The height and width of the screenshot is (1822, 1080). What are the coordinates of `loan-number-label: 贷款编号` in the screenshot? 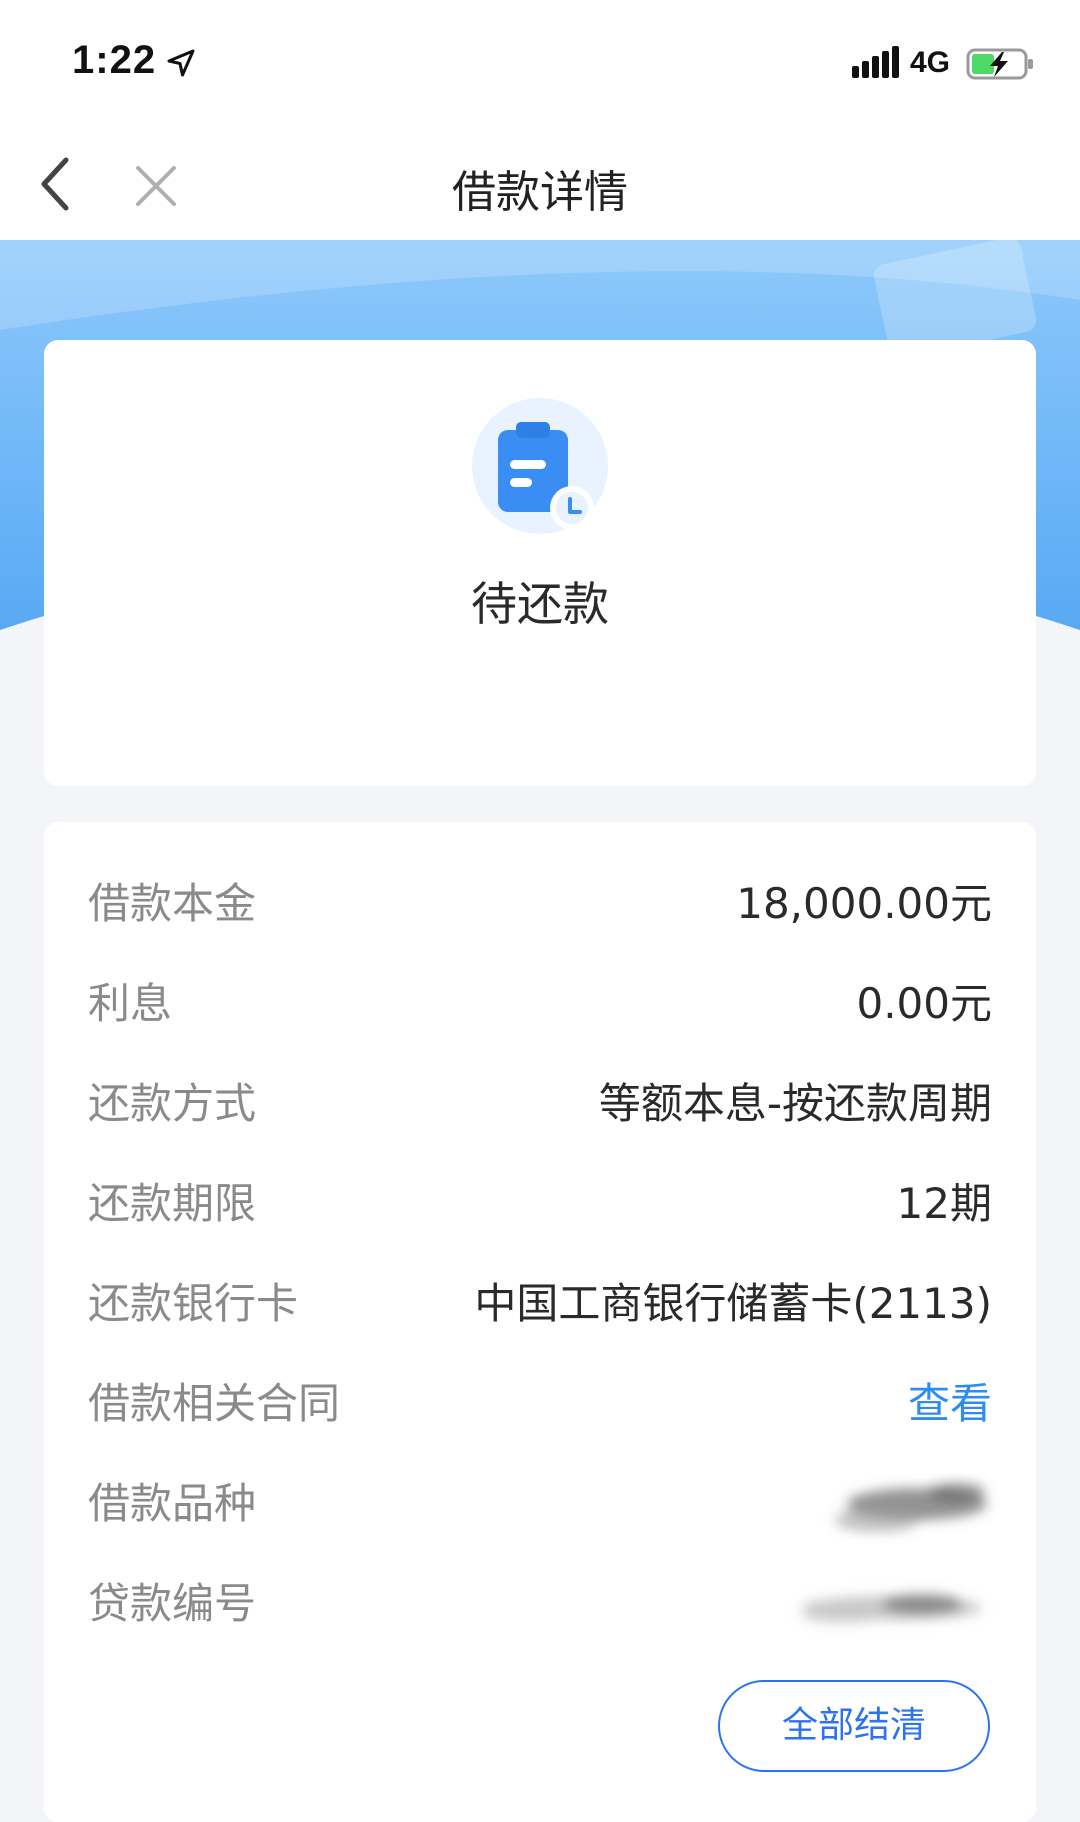 It's located at (172, 1603).